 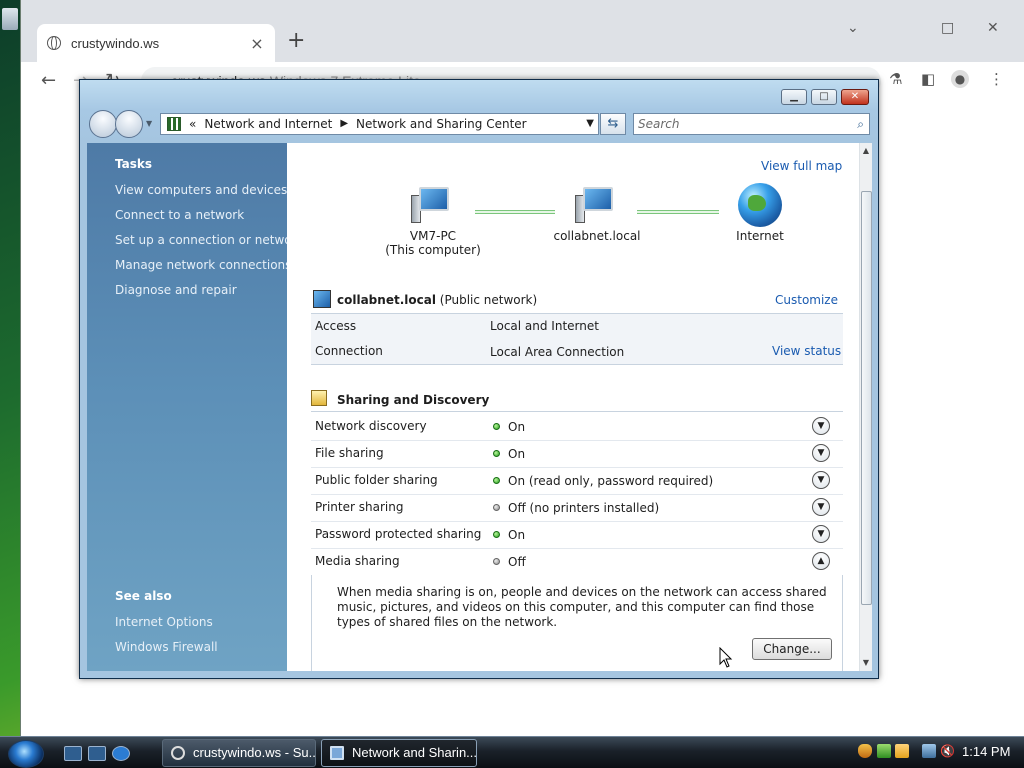 What do you see at coordinates (73, 753) in the screenshot?
I see `show-desktop-icon` at bounding box center [73, 753].